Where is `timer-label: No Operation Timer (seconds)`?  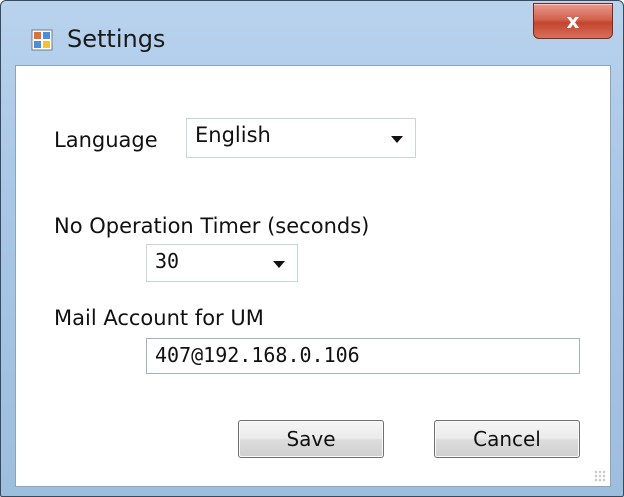 timer-label: No Operation Timer (seconds) is located at coordinates (212, 226).